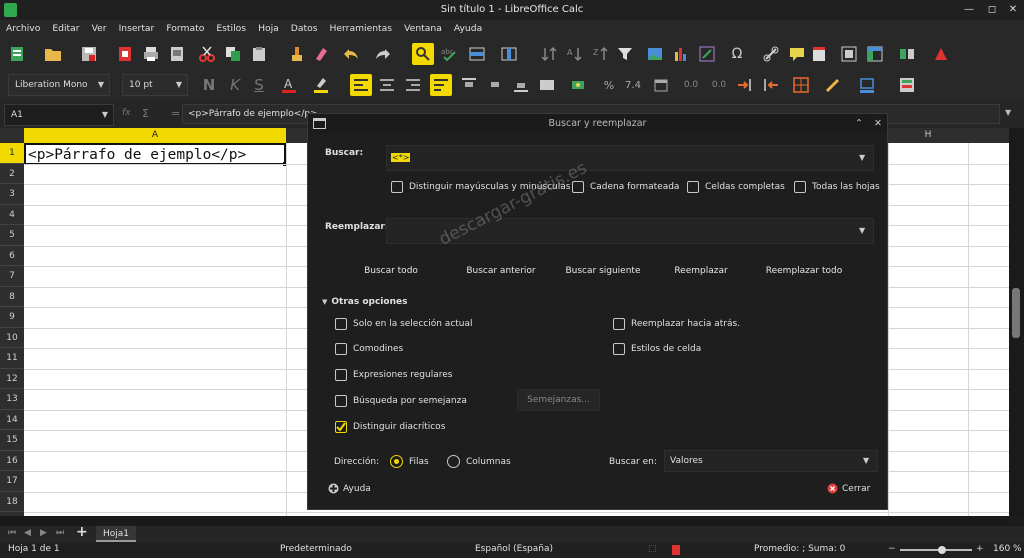 Image resolution: width=1024 pixels, height=558 pixels. What do you see at coordinates (321, 54) in the screenshot?
I see `clear-formatting-icon` at bounding box center [321, 54].